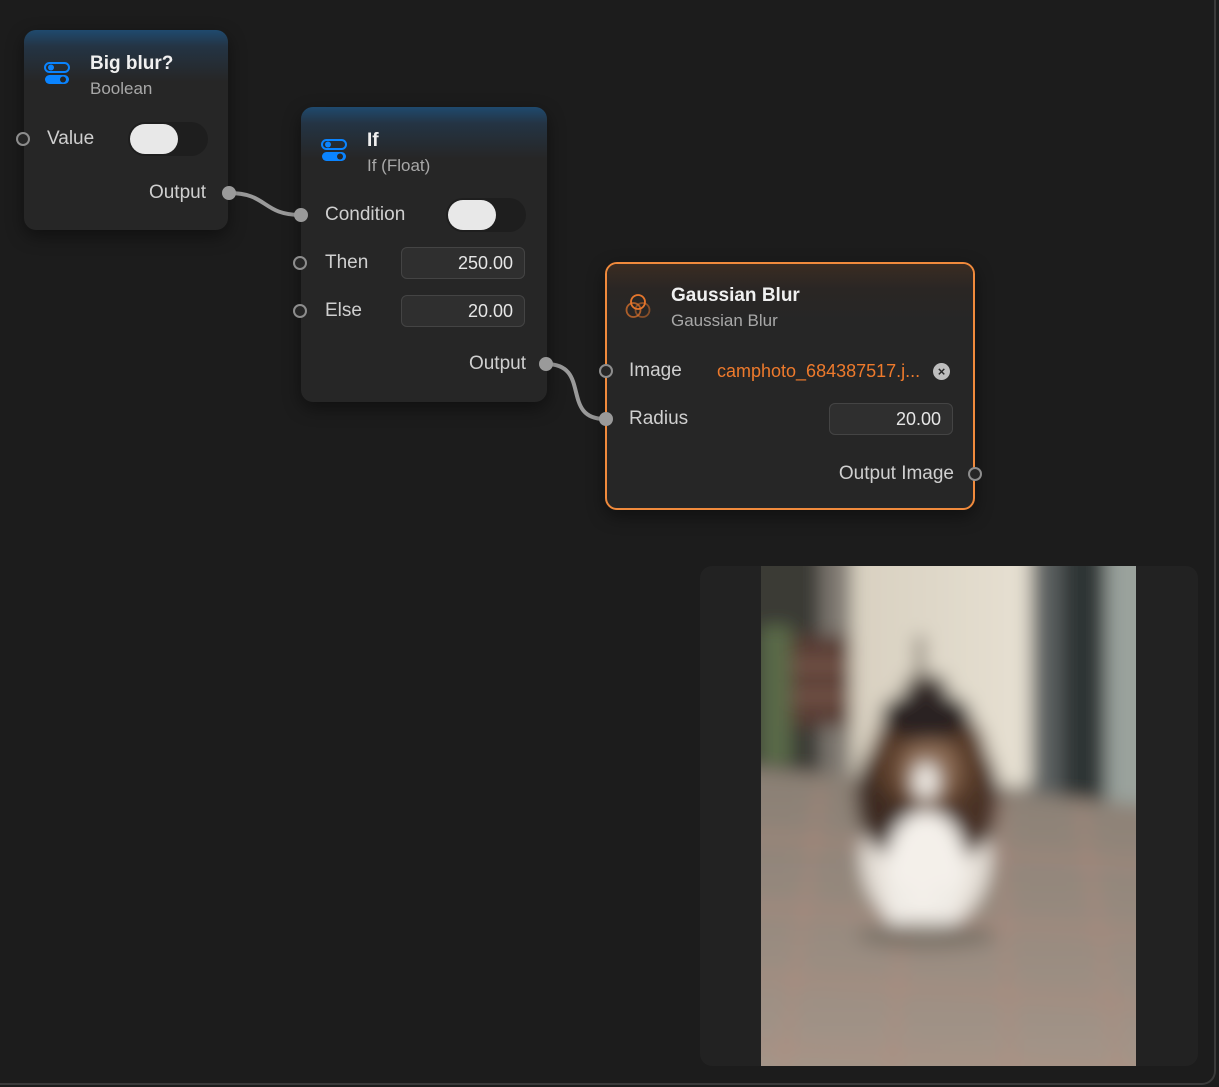 The width and height of the screenshot is (1219, 1087). What do you see at coordinates (126, 130) in the screenshot?
I see `boolean-node: Big blur? Boolean Value Output` at bounding box center [126, 130].